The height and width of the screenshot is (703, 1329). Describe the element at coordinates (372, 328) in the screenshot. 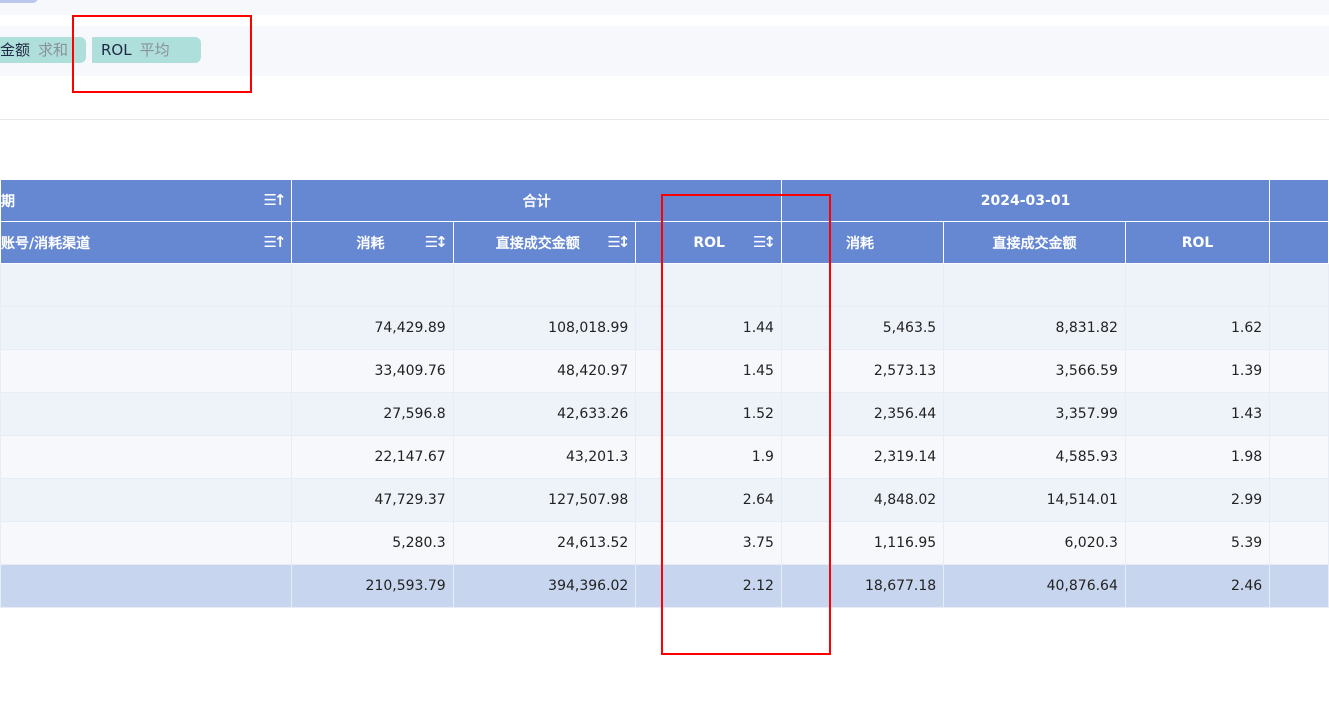

I see `value-cell: 74,429.89` at that location.